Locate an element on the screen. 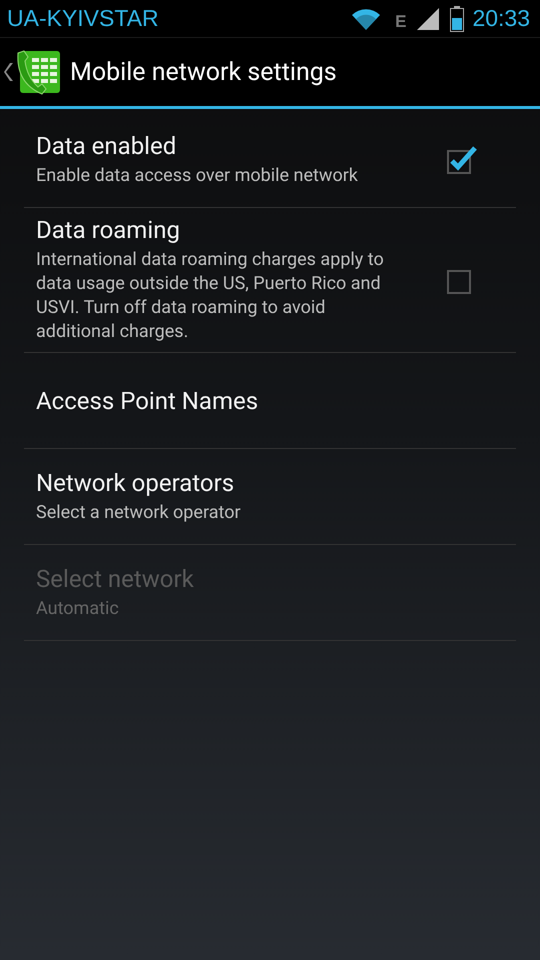 The width and height of the screenshot is (540, 960). preference-summary: Automatic is located at coordinates (78, 608).